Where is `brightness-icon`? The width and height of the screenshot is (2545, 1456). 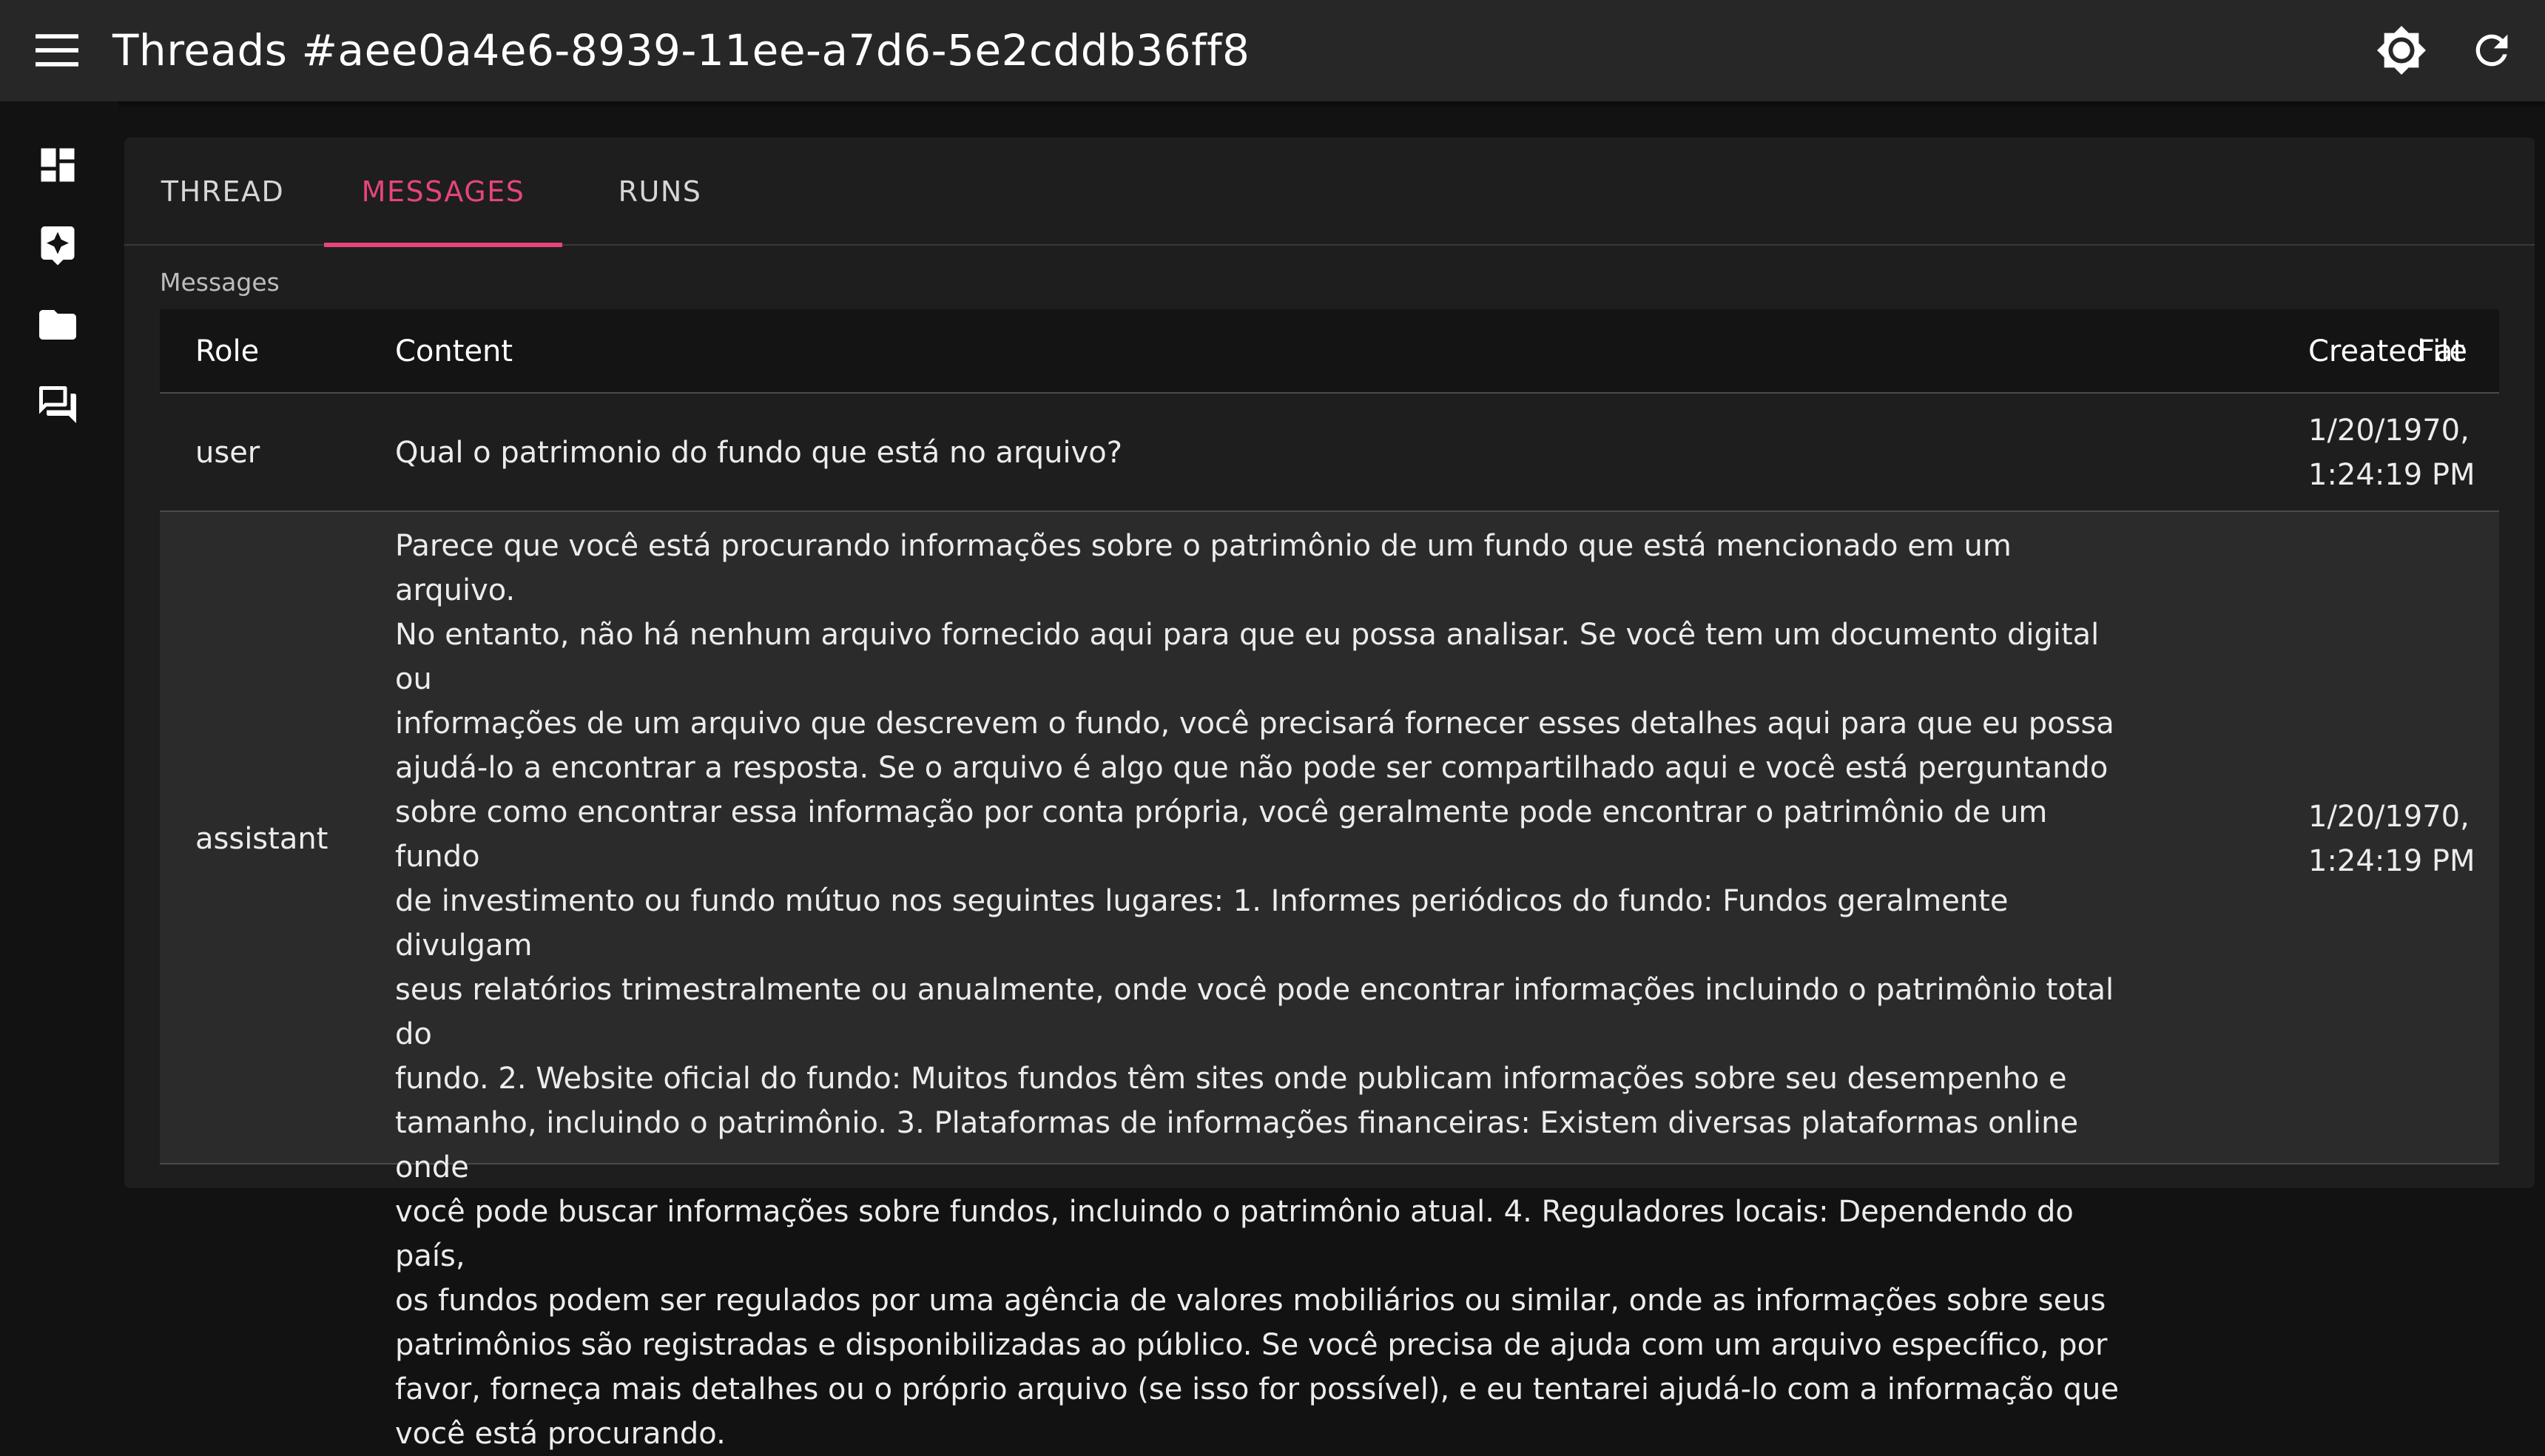 brightness-icon is located at coordinates (2401, 51).